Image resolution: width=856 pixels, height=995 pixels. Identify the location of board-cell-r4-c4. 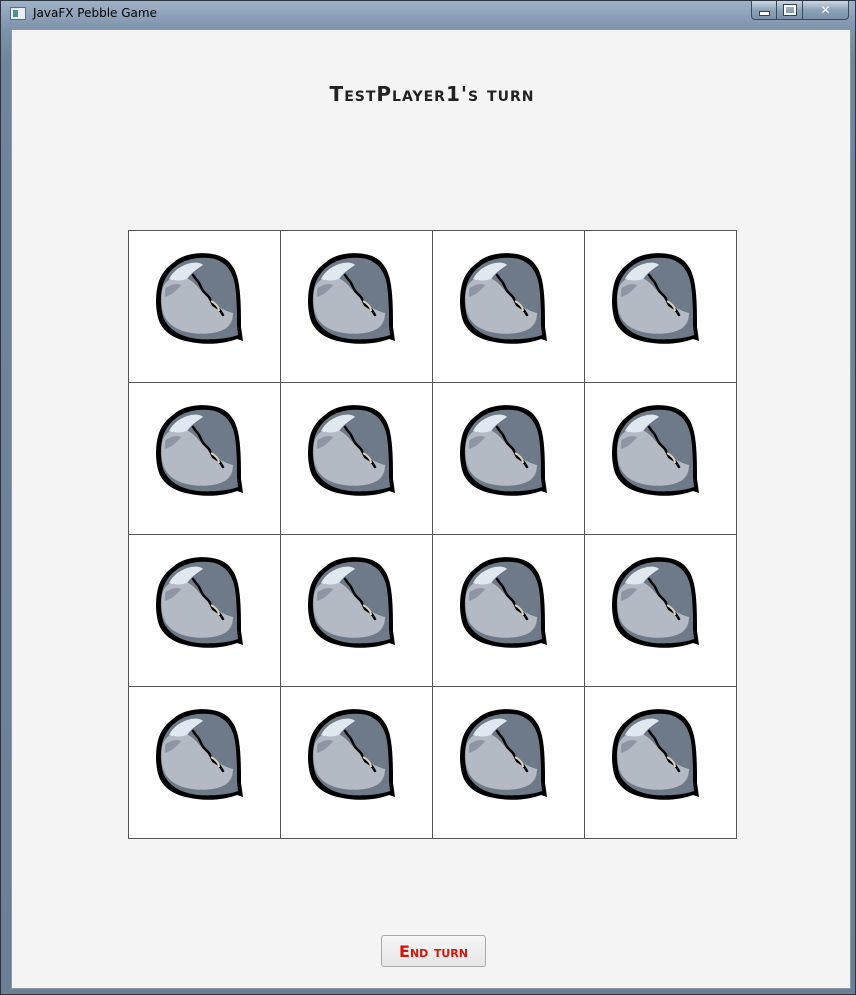
(661, 763).